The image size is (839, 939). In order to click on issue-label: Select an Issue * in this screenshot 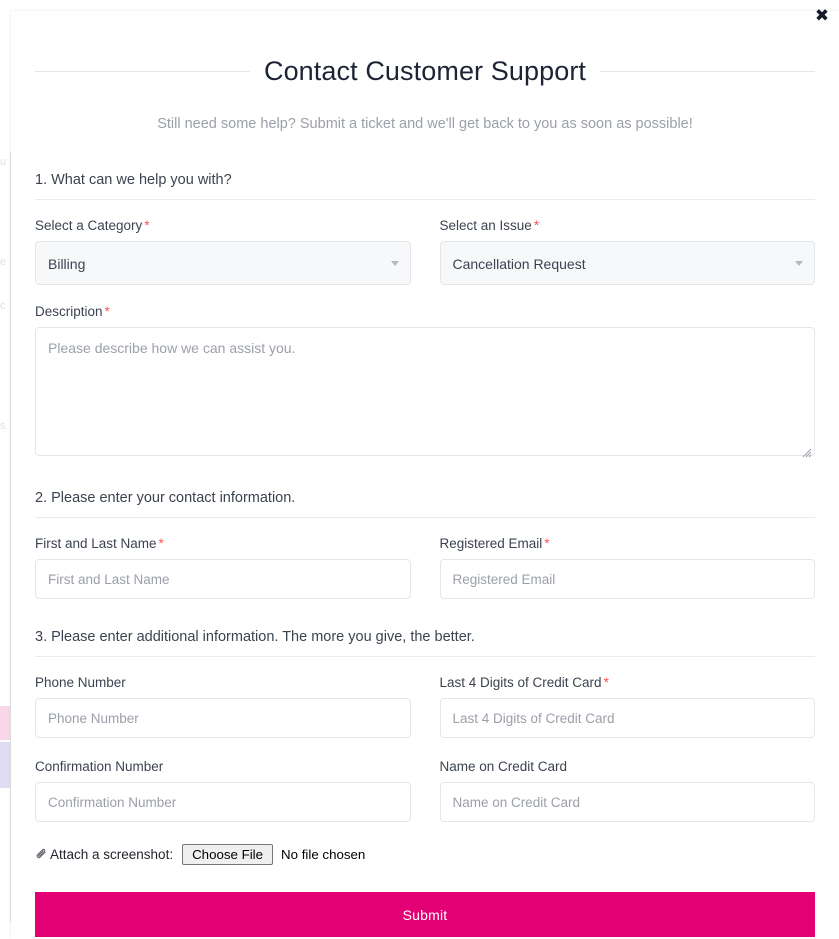, I will do `click(628, 225)`.